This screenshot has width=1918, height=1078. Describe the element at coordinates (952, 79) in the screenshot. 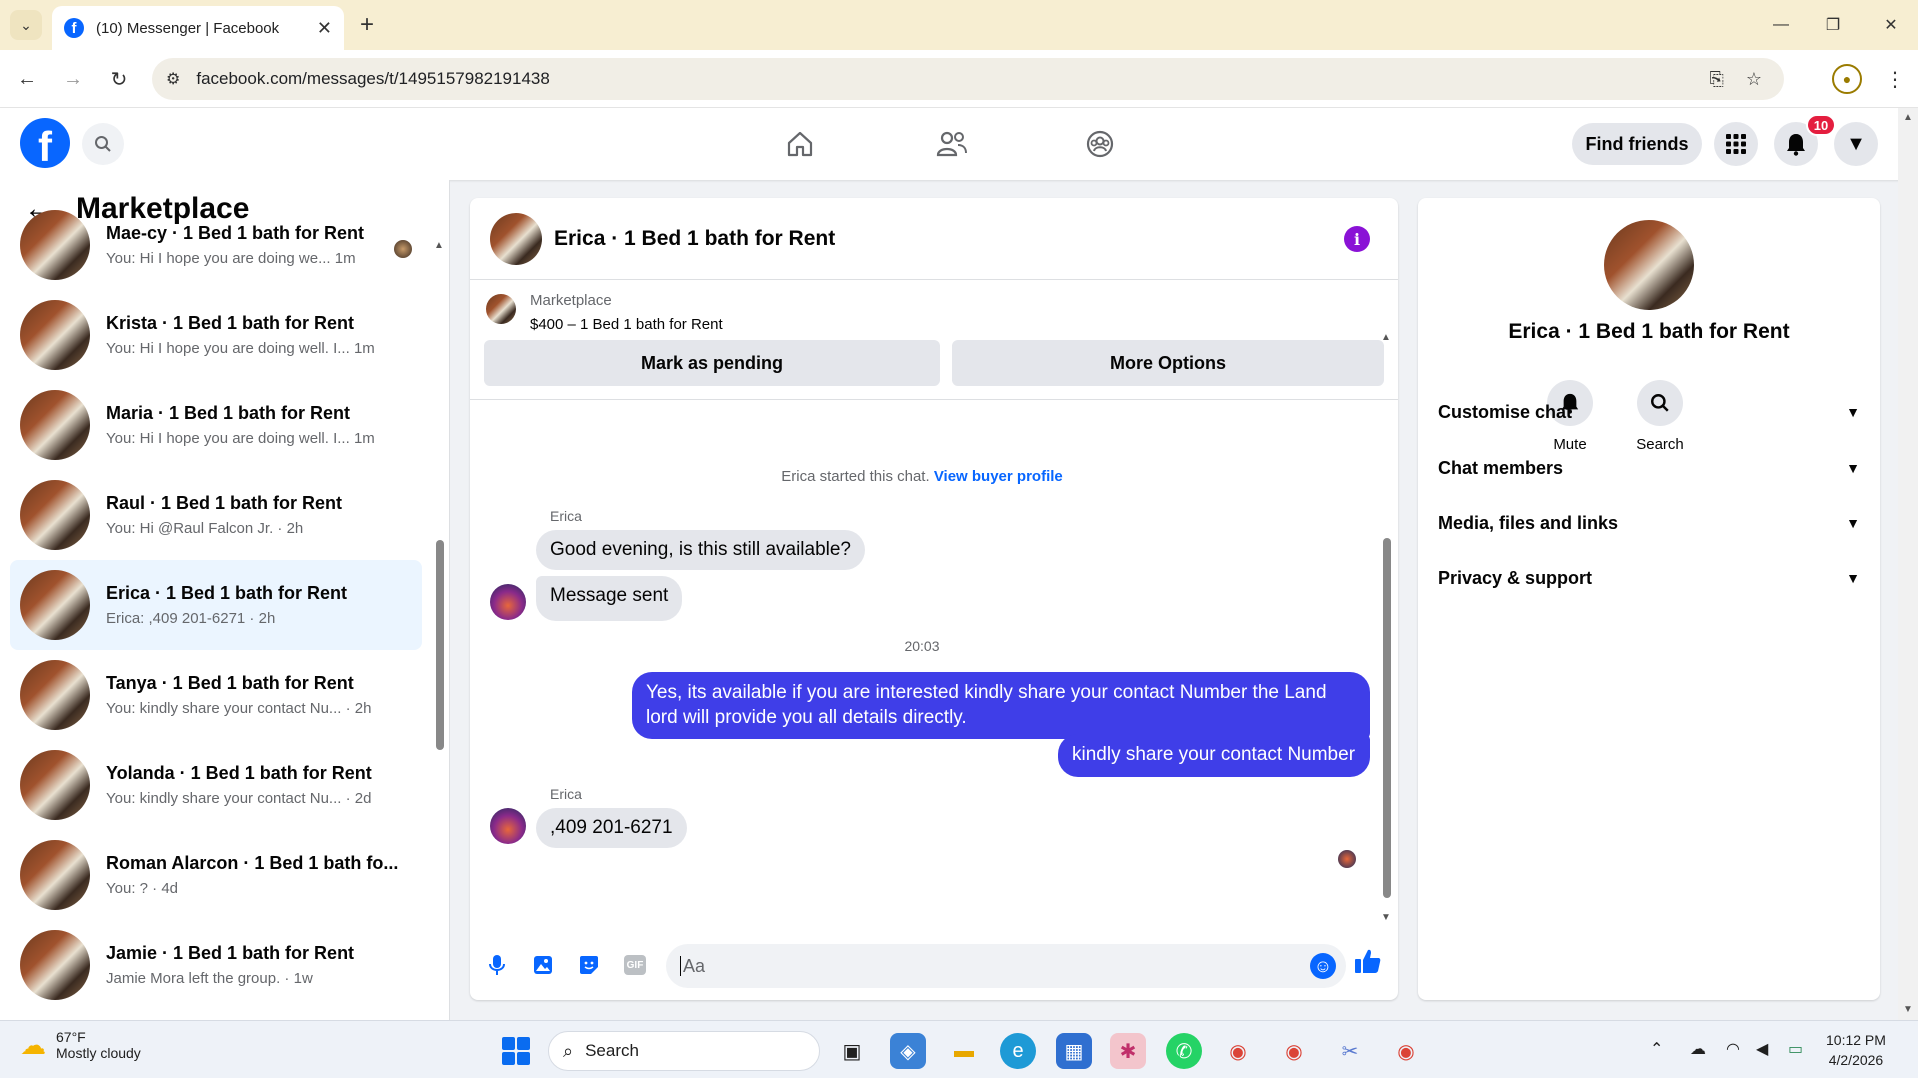

I see `url-text: facebook.com/messages/t/1495157982191438` at that location.